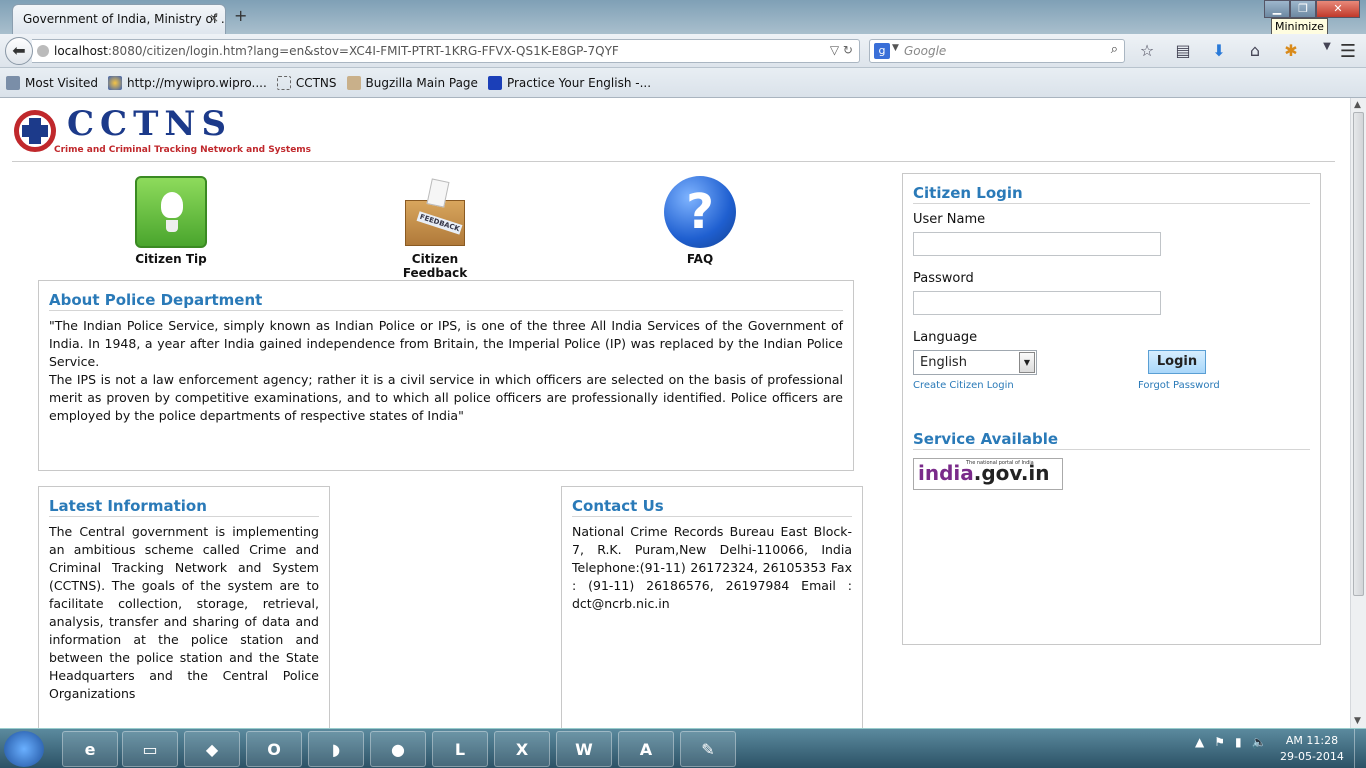 The image size is (1366, 768). Describe the element at coordinates (1000, 463) in the screenshot. I see `india-logo-tagline: The national portal of India` at that location.